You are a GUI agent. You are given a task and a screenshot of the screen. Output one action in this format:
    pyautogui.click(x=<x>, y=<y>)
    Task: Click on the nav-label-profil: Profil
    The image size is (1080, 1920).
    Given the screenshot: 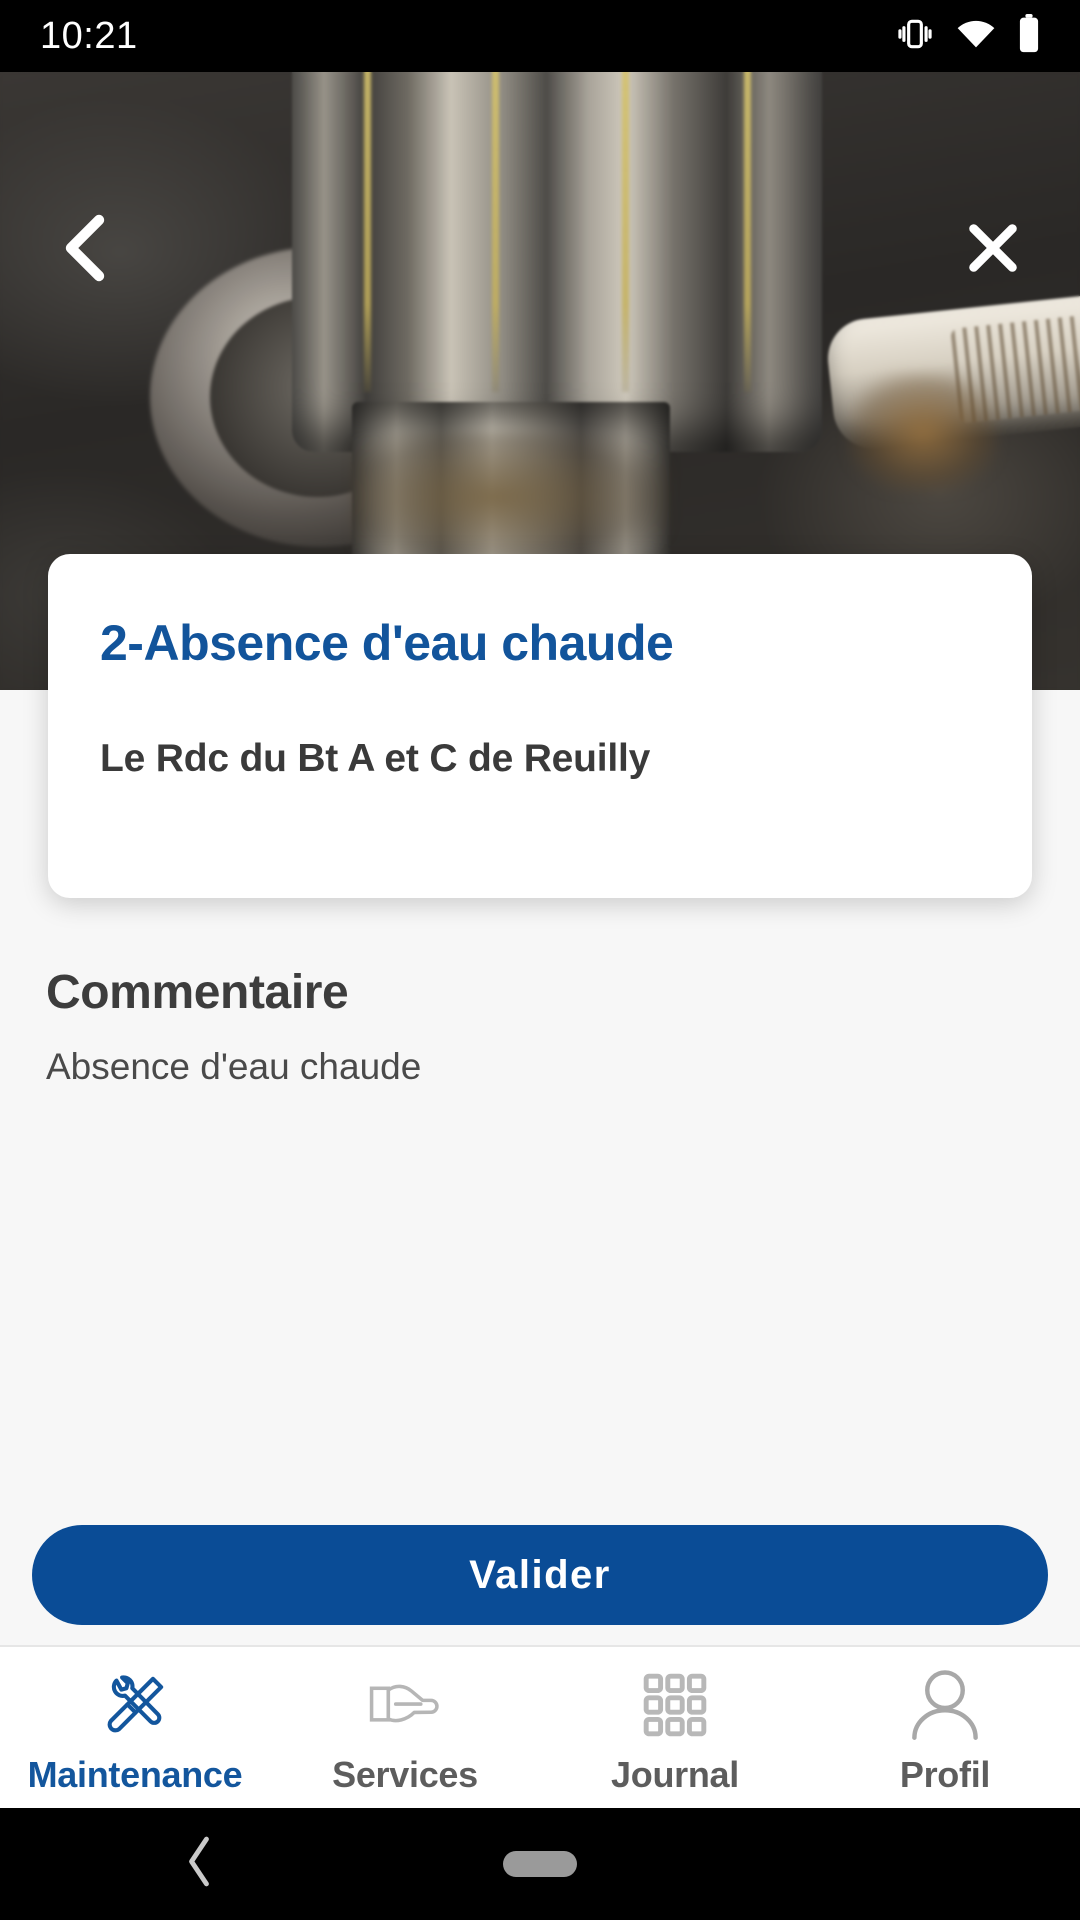 What is the action you would take?
    pyautogui.click(x=945, y=1774)
    